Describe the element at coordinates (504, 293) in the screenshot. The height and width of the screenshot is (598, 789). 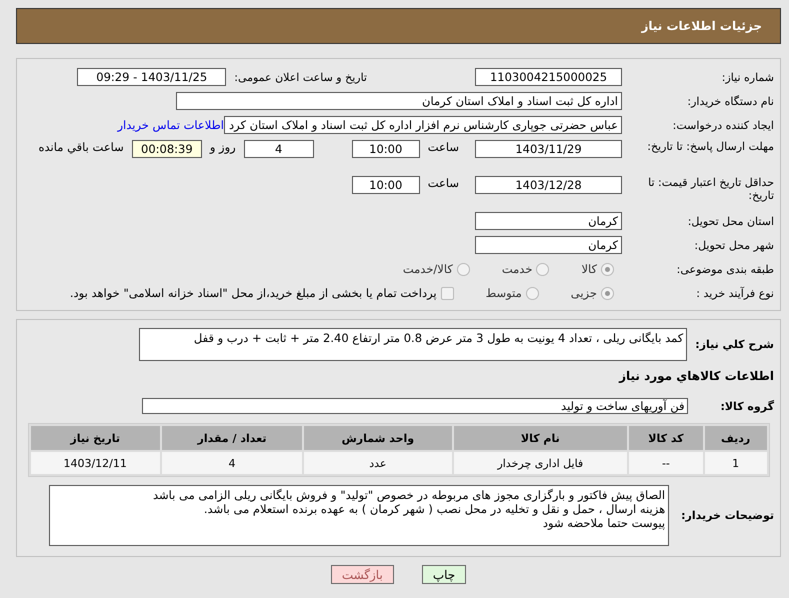
I see `radio-label: متوسط` at that location.